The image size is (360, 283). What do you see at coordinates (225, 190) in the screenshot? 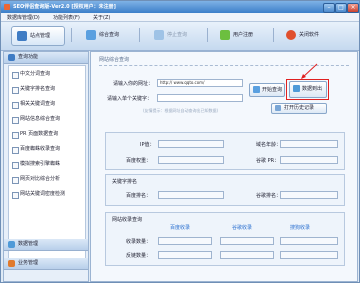
I see `keyword-rank-group: 关键字排名 百度排名： 谷歌排名：` at bounding box center [225, 190].